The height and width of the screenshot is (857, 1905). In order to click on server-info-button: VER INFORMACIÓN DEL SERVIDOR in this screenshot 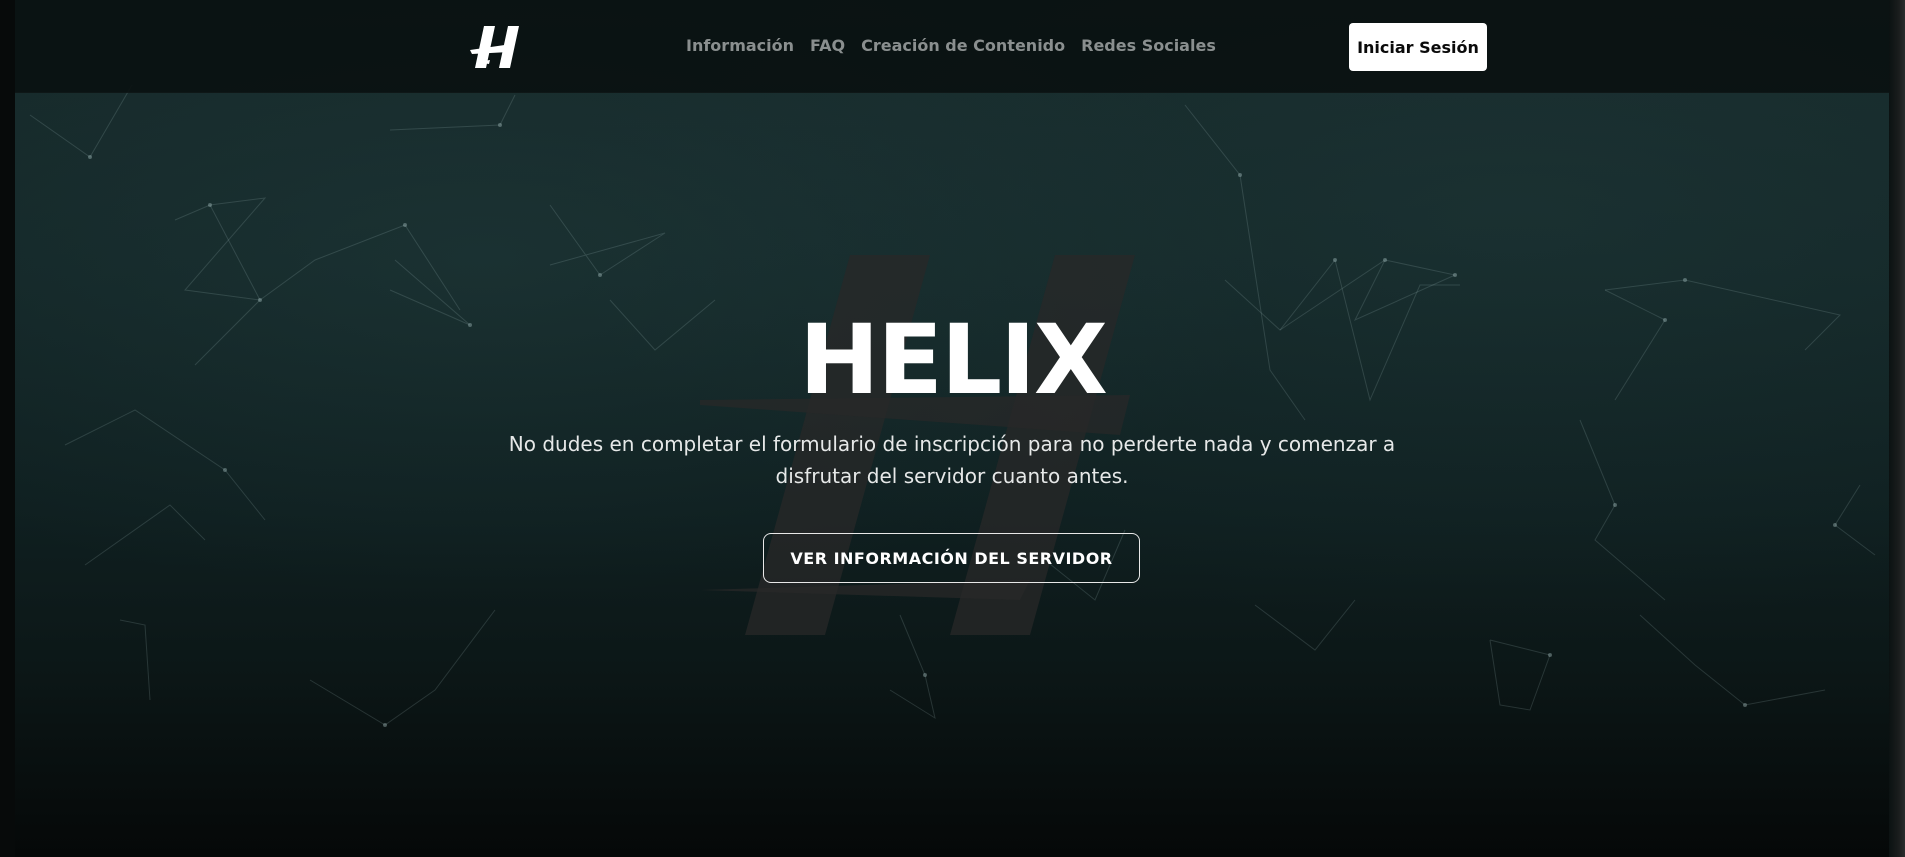, I will do `click(951, 558)`.